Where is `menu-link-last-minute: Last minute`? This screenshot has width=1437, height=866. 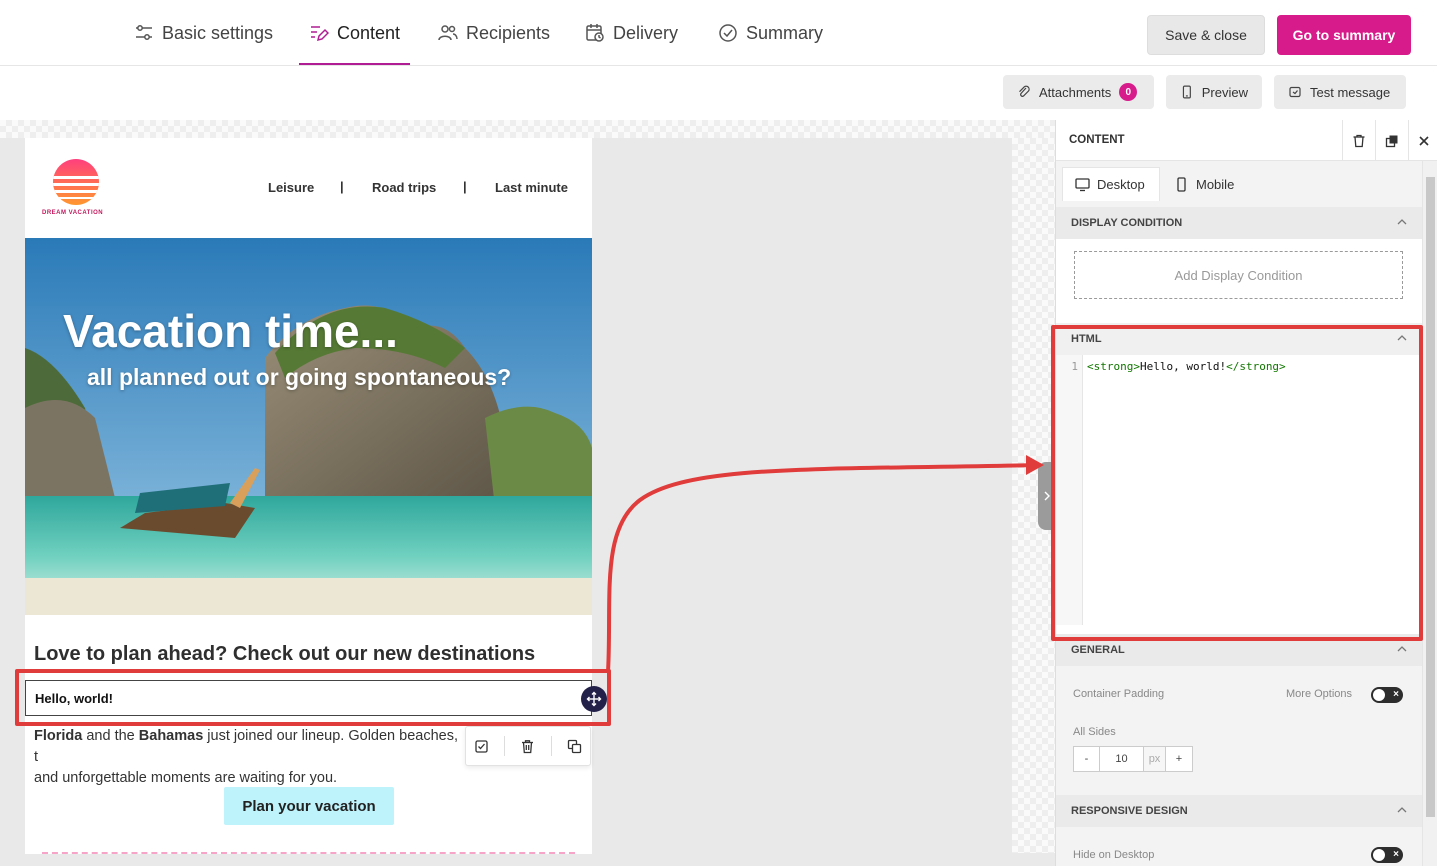 menu-link-last-minute: Last minute is located at coordinates (531, 187).